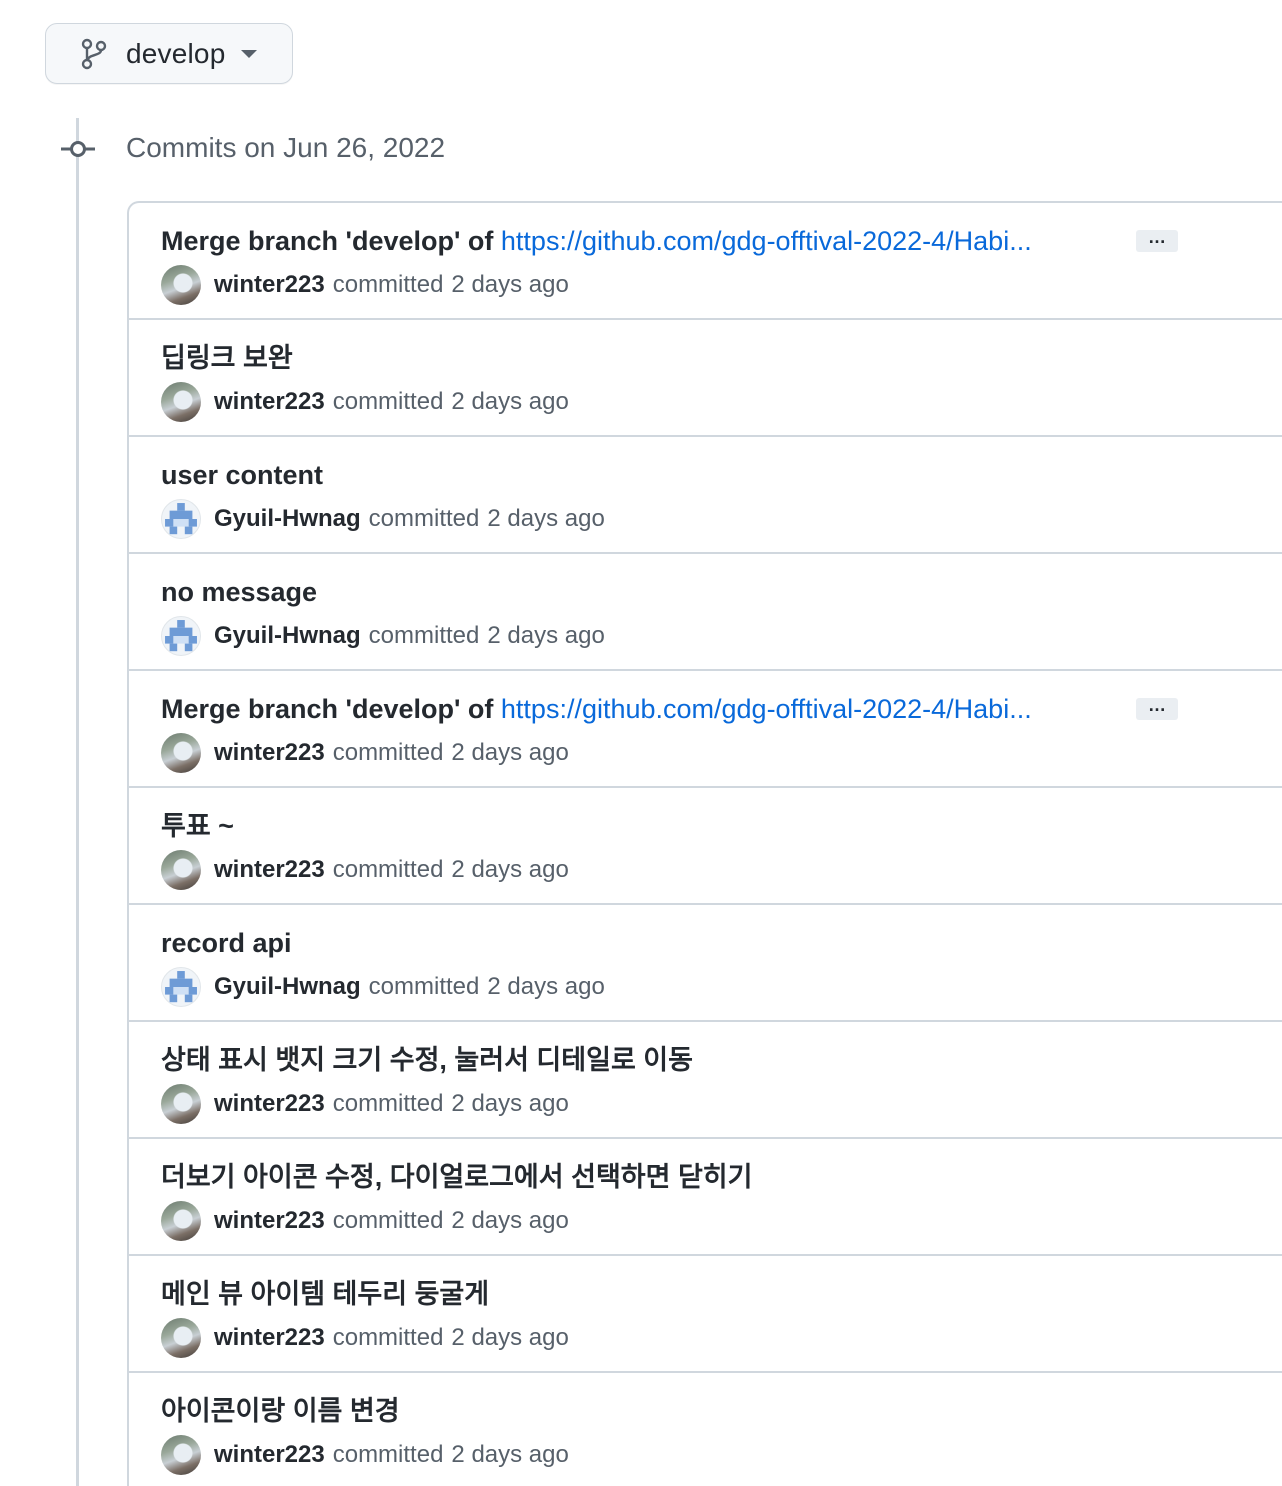  I want to click on chevron-down-icon, so click(249, 53).